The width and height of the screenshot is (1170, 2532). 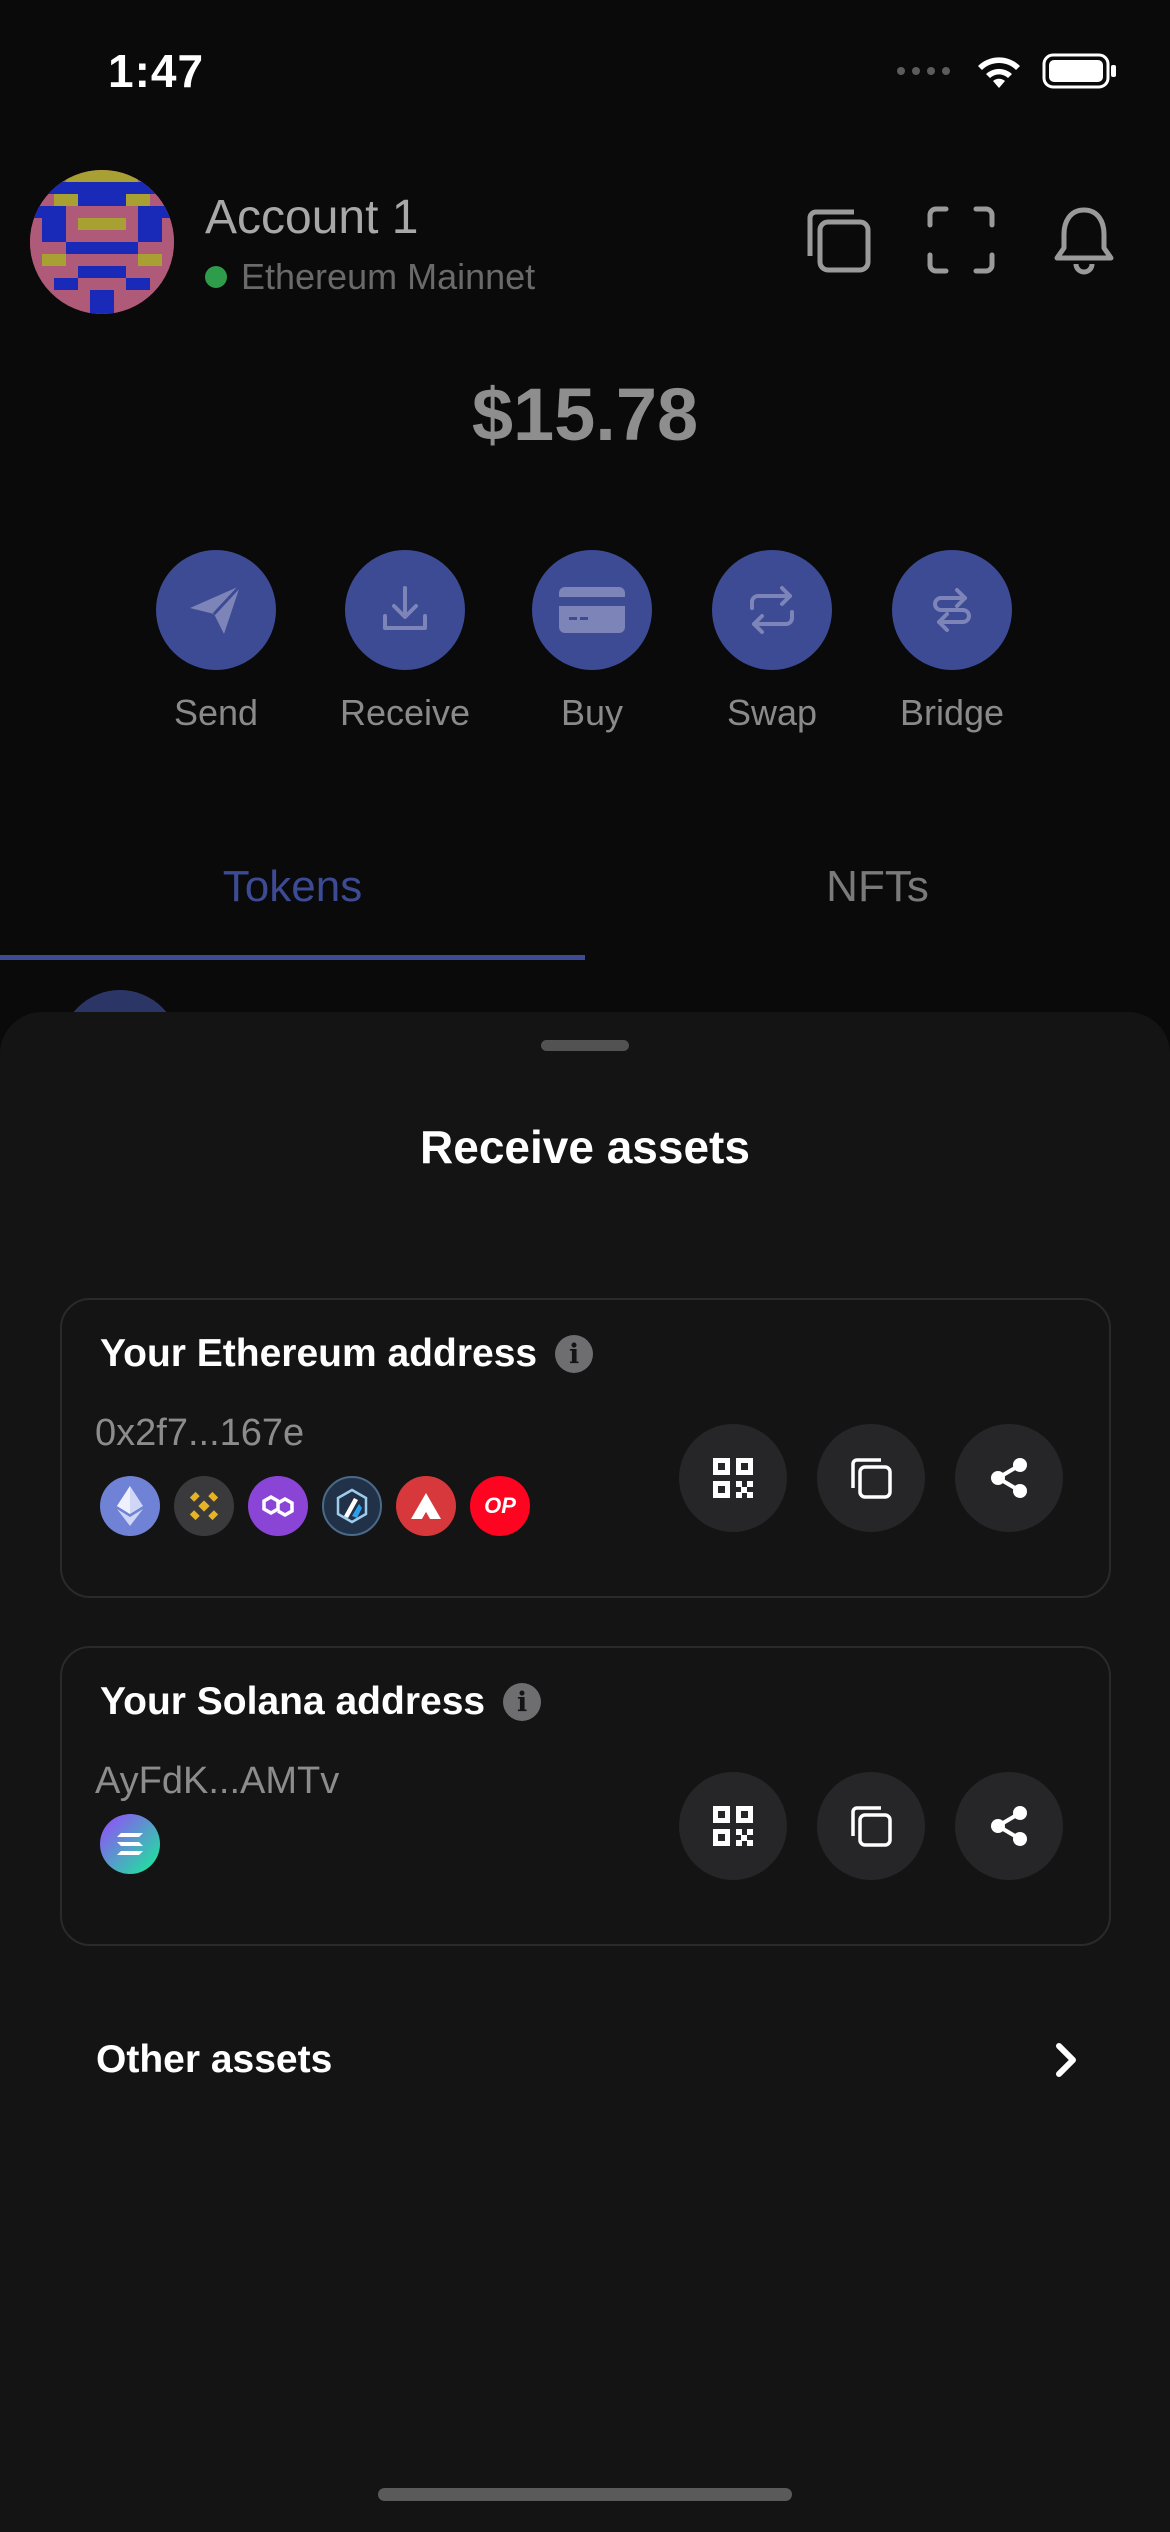 I want to click on bridge-button: Bridge, so click(x=952, y=642).